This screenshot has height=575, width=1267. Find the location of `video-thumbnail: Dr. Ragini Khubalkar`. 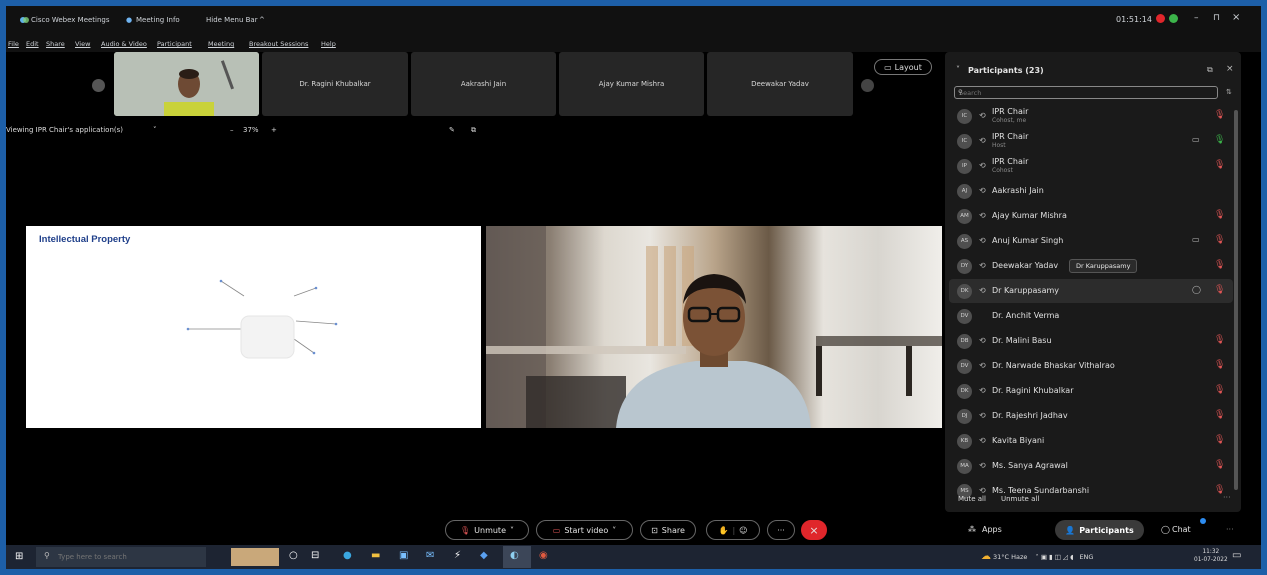

video-thumbnail: Dr. Ragini Khubalkar is located at coordinates (335, 84).